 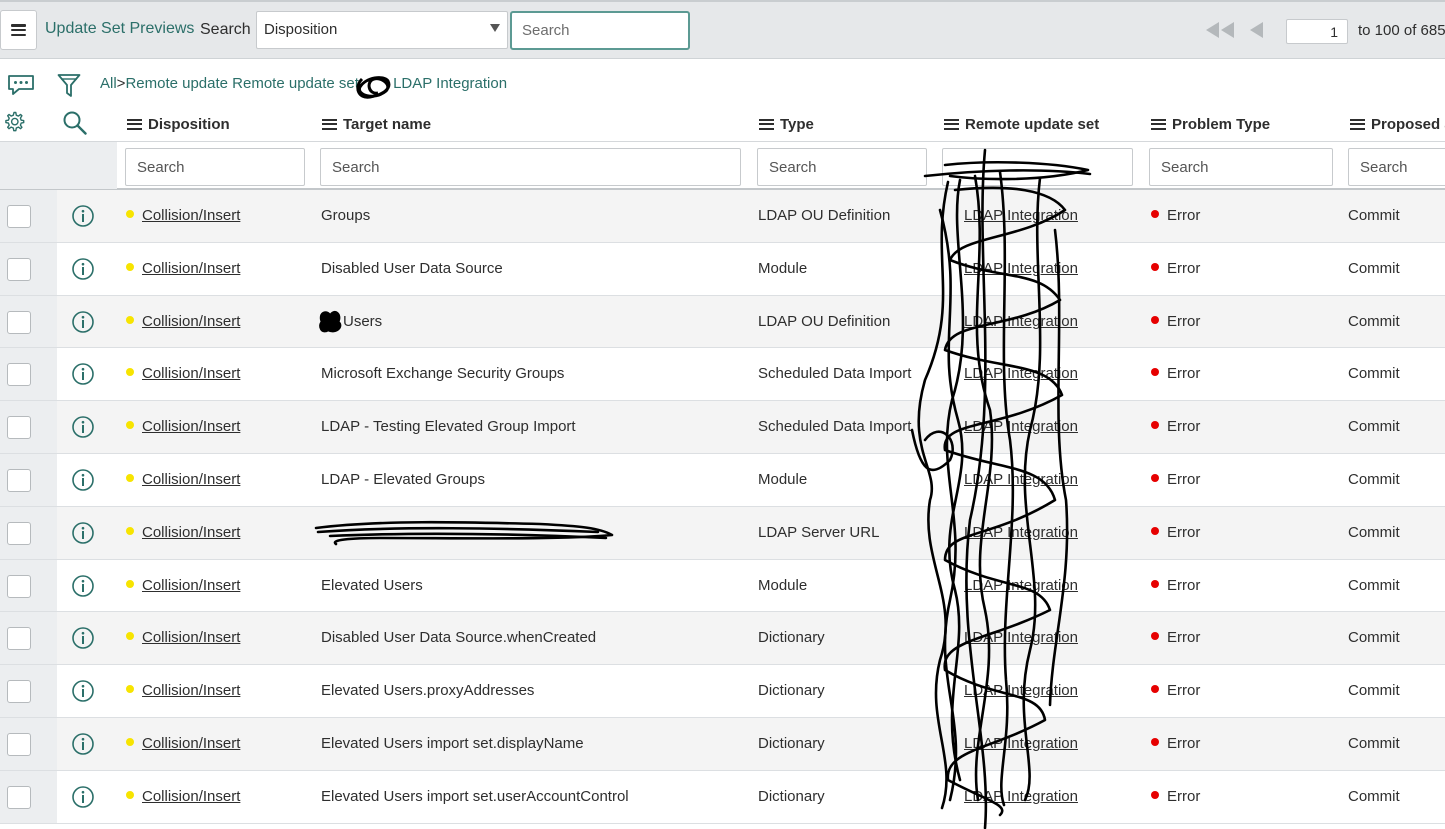 What do you see at coordinates (14, 122) in the screenshot?
I see `gear-icon` at bounding box center [14, 122].